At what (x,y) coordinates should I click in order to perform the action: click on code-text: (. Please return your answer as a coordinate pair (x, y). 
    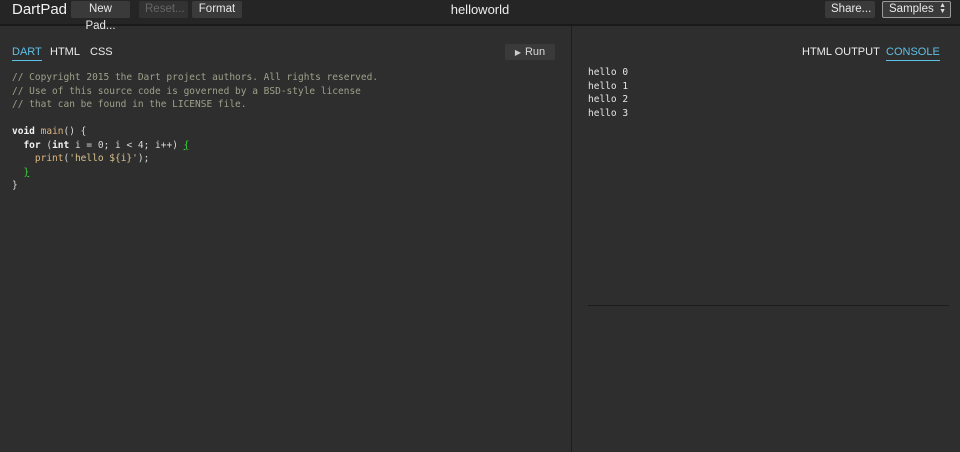
    Looking at the image, I should click on (46, 145).